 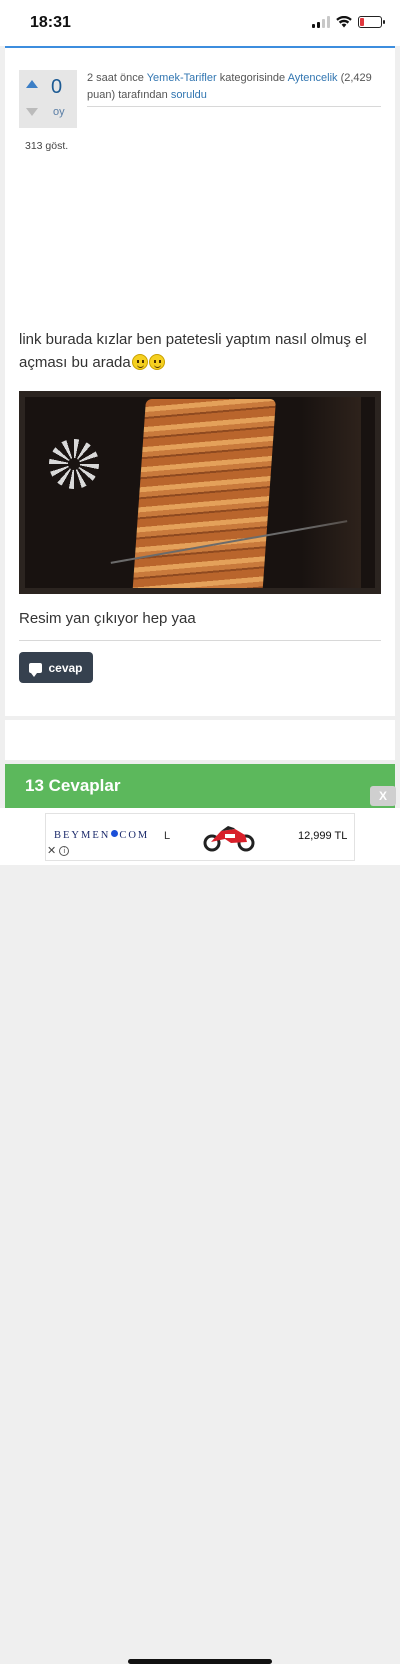 What do you see at coordinates (200, 837) in the screenshot?
I see `ad-content: BEYMEN COM L 12,999 TL` at bounding box center [200, 837].